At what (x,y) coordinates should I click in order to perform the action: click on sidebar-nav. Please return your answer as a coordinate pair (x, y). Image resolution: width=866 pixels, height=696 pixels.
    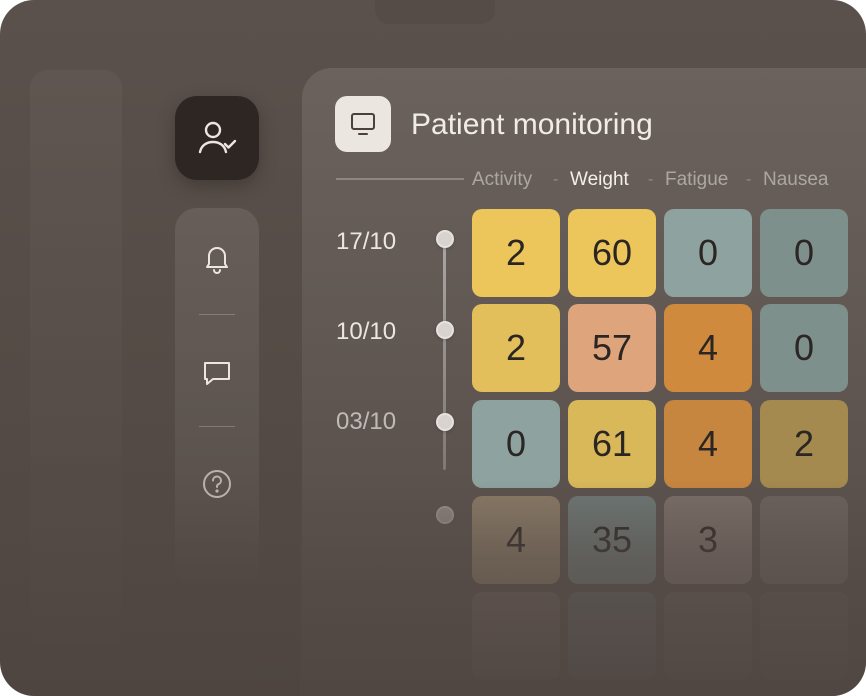
    Looking at the image, I should click on (217, 398).